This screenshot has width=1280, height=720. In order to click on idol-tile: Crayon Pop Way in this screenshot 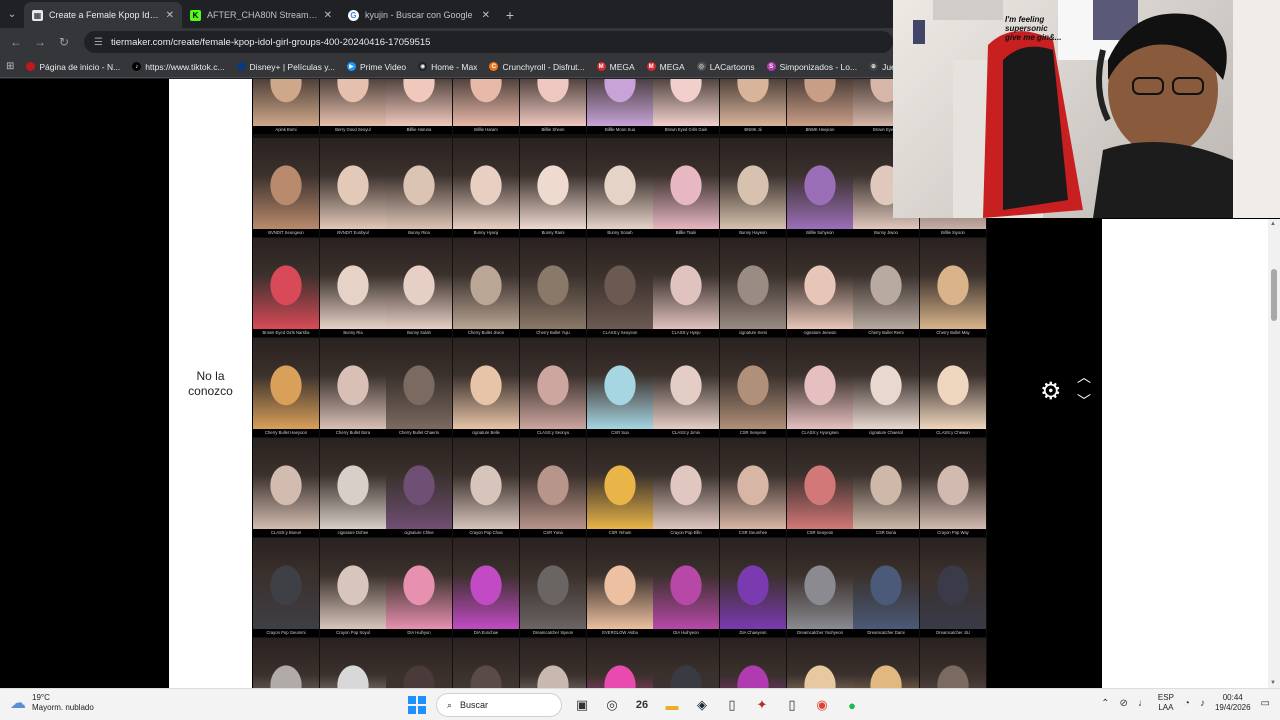, I will do `click(953, 487)`.